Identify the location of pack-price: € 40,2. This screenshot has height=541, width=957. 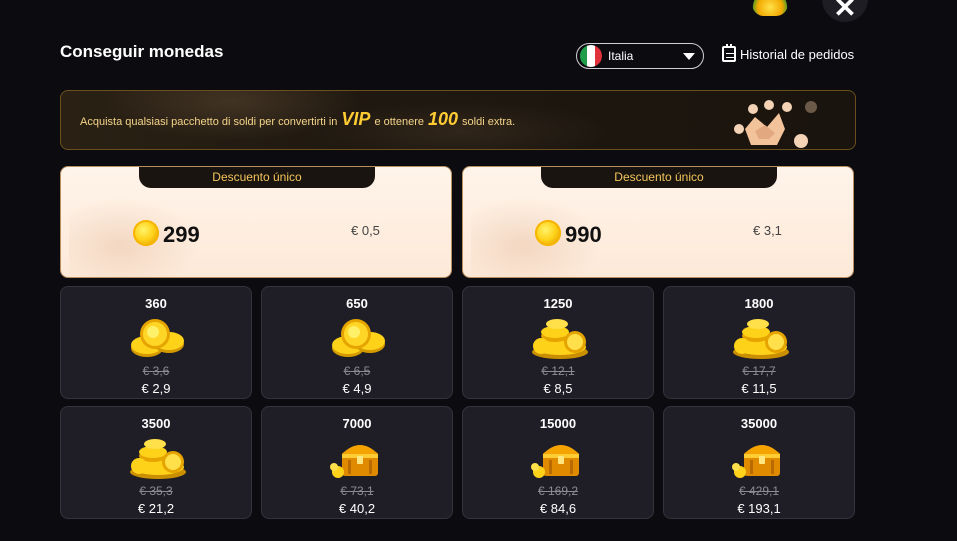
(357, 508).